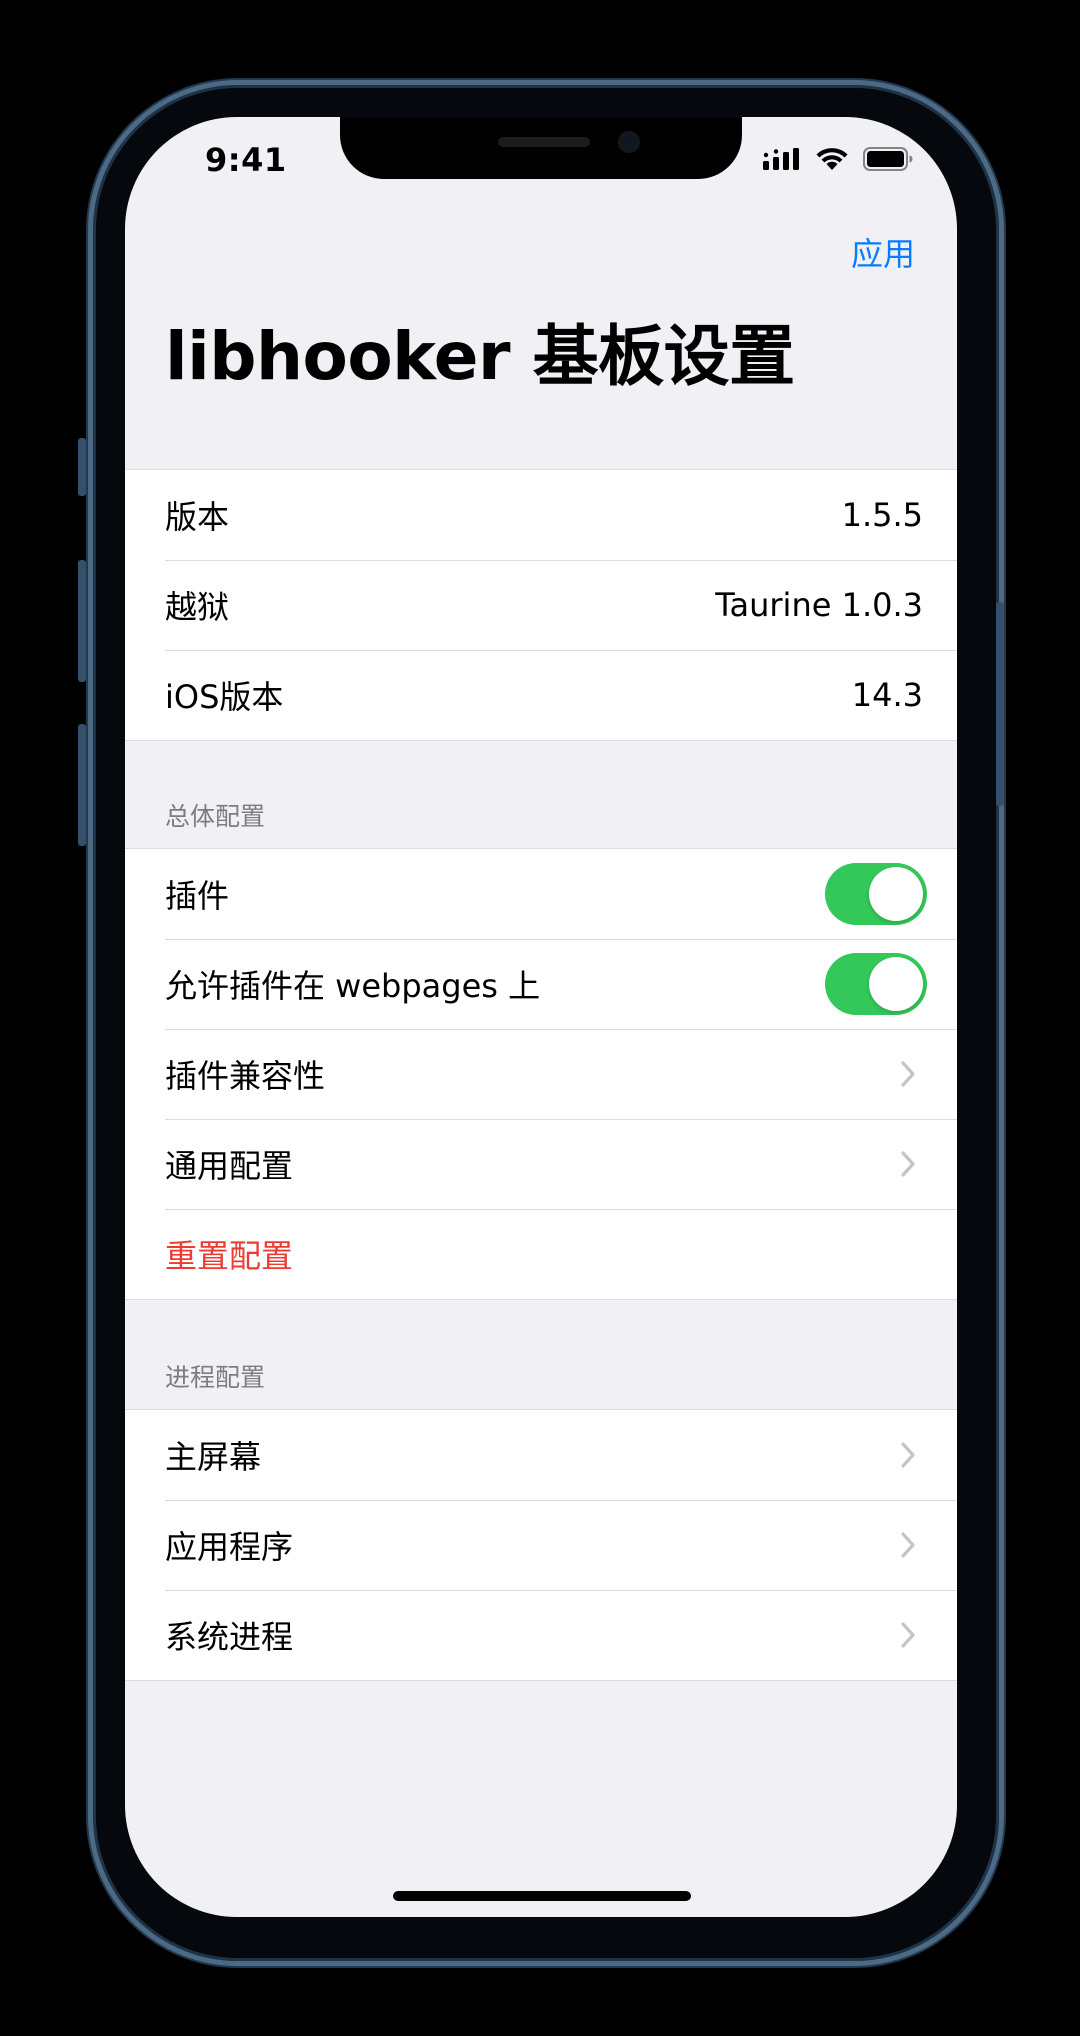 The width and height of the screenshot is (1080, 2036). Describe the element at coordinates (215, 816) in the screenshot. I see `general-section-header: 总体配置` at that location.